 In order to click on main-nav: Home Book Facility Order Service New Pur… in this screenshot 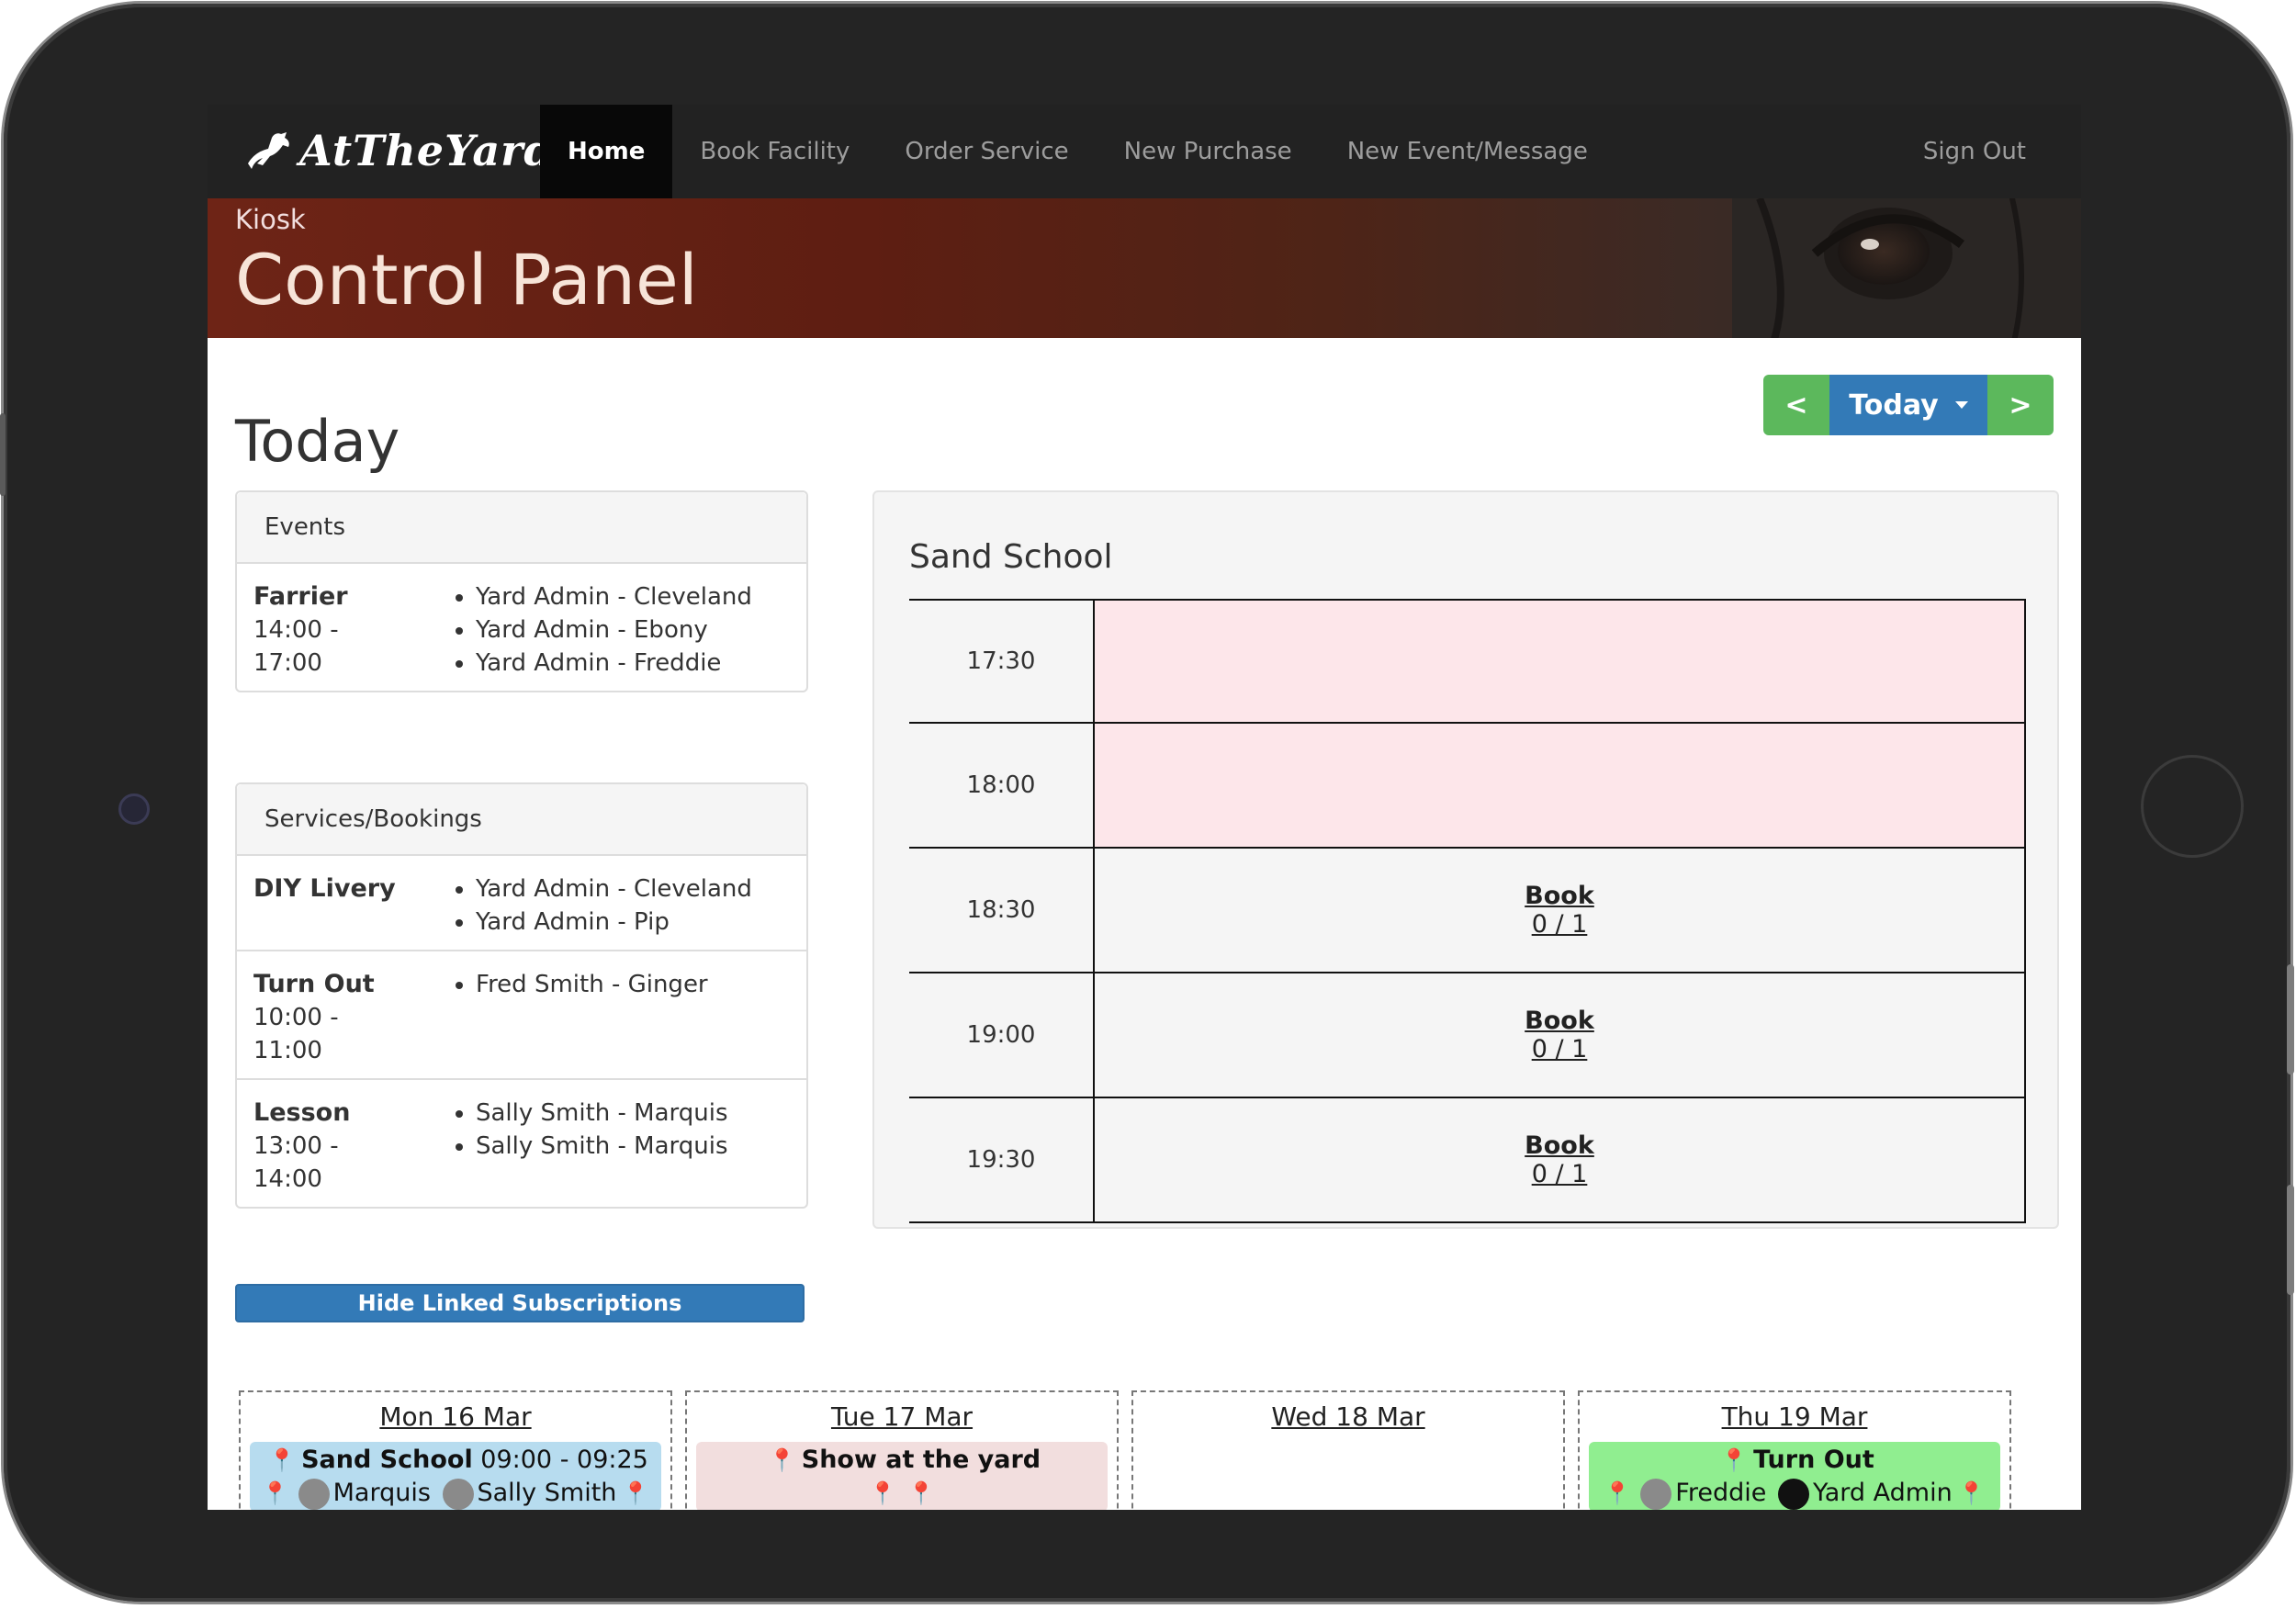, I will do `click(1077, 152)`.